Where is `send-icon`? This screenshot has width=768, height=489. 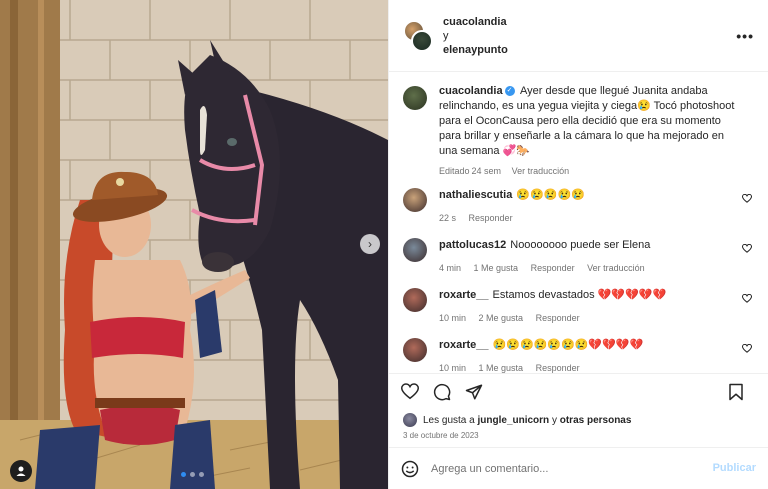
send-icon is located at coordinates (474, 391).